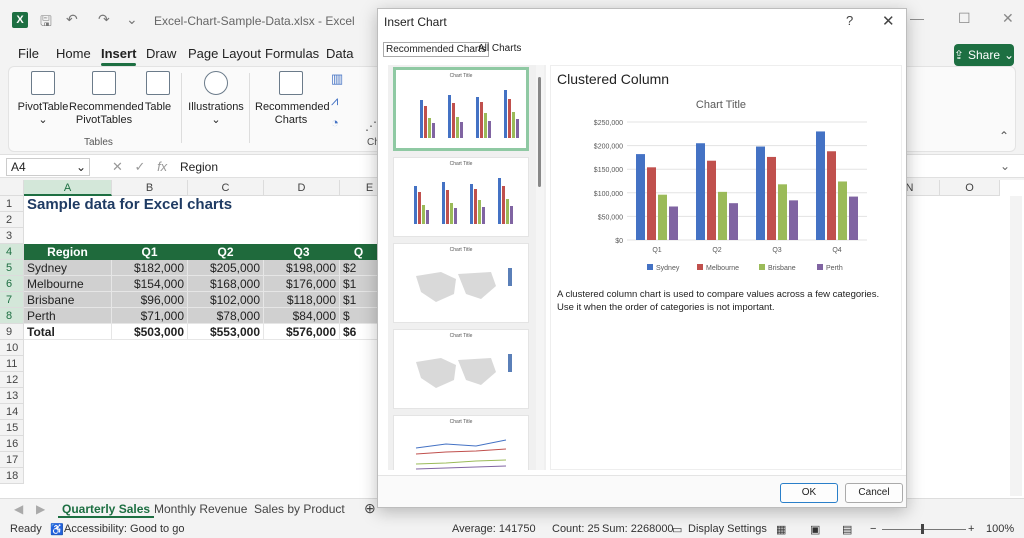 This screenshot has height=538, width=1024. I want to click on row-header: 16, so click(12, 444).